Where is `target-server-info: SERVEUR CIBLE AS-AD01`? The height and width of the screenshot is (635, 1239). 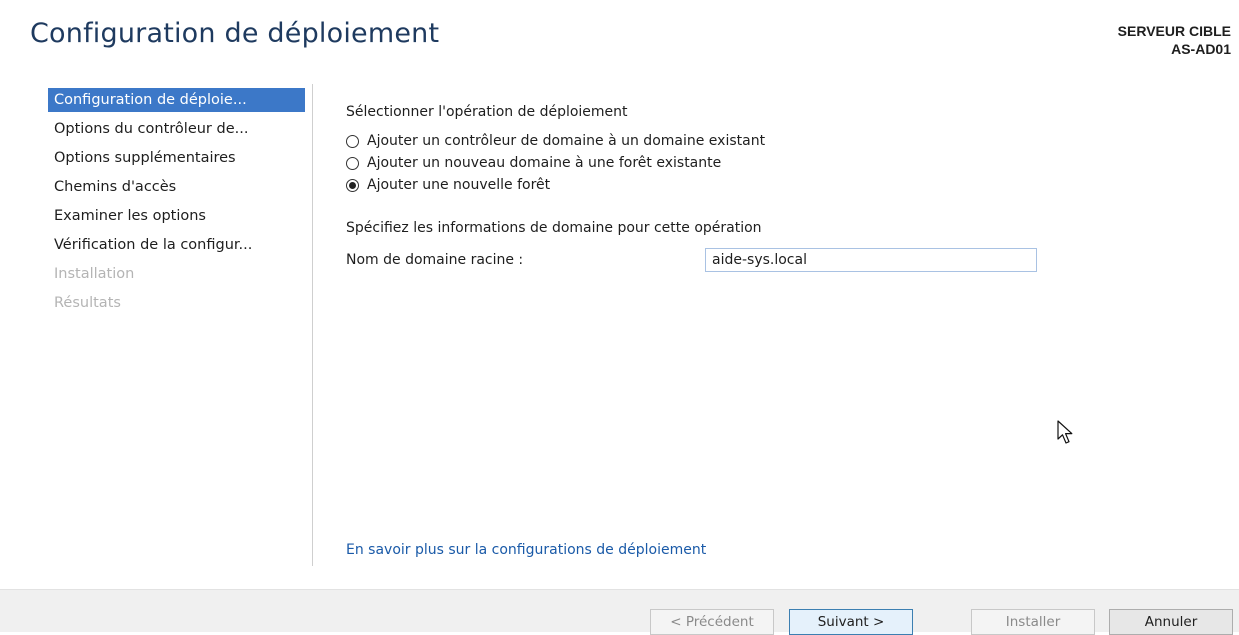
target-server-info: SERVEUR CIBLE AS-AD01 is located at coordinates (1174, 40).